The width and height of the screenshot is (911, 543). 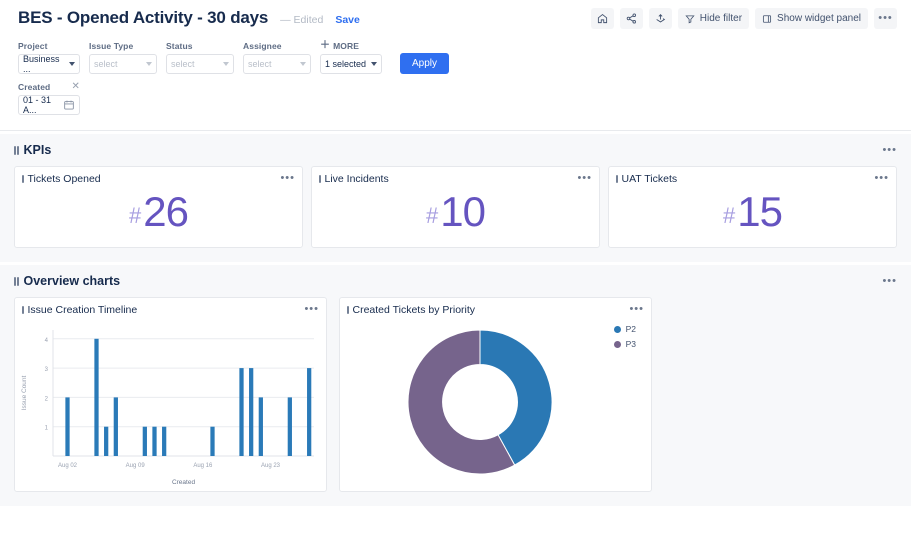 I want to click on hide-filter-label: Hide filter, so click(x=721, y=18).